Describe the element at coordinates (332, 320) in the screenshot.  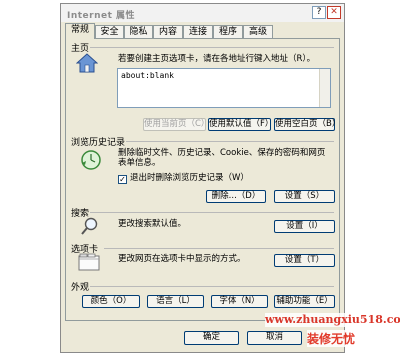
I see `watermark-url: www.zhuangxiu518.com` at that location.